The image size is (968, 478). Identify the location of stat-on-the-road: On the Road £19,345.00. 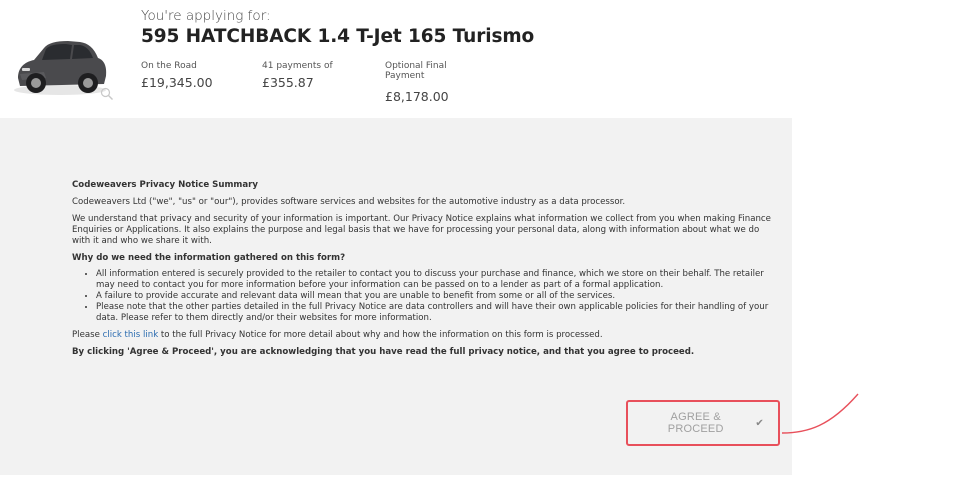
(177, 75).